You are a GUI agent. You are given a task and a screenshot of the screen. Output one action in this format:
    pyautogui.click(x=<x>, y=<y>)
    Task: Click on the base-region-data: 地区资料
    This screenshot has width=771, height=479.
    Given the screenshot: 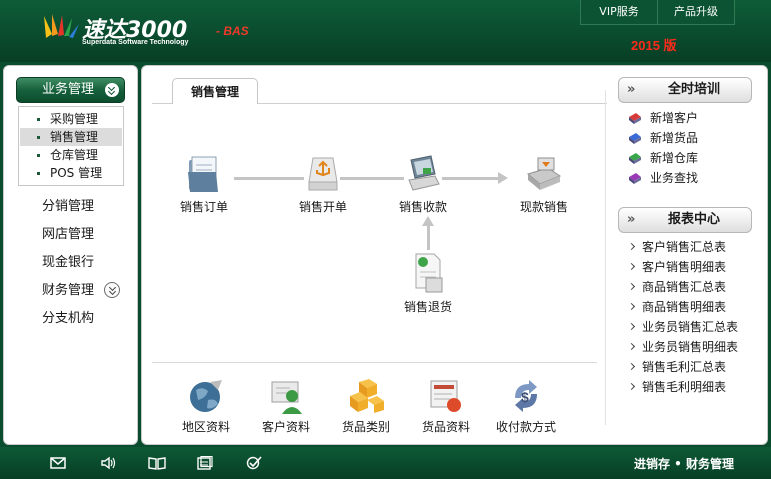 What is the action you would take?
    pyautogui.click(x=206, y=406)
    